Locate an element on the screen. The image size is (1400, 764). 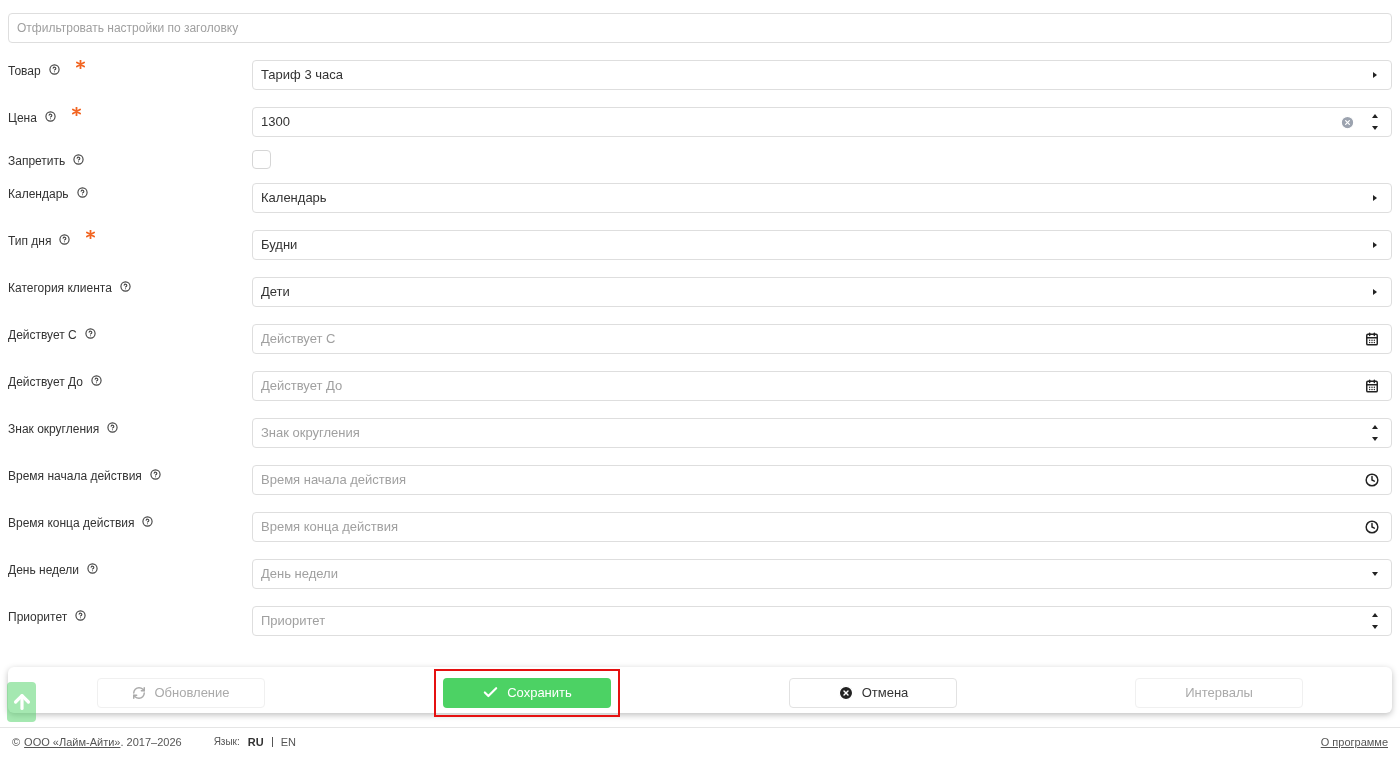
close-icon is located at coordinates (845, 692).